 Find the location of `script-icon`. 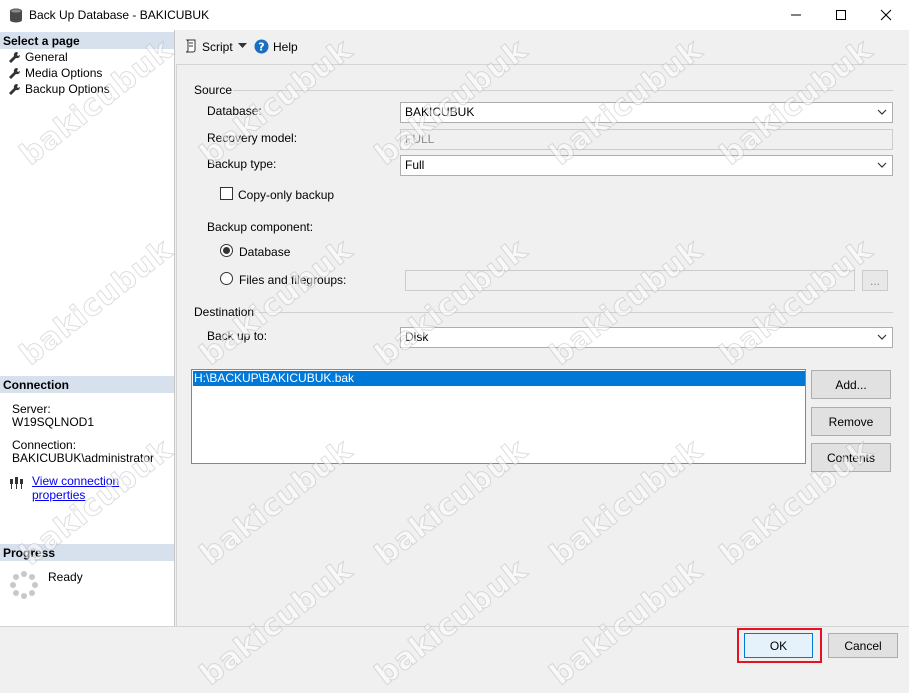

script-icon is located at coordinates (190, 46).